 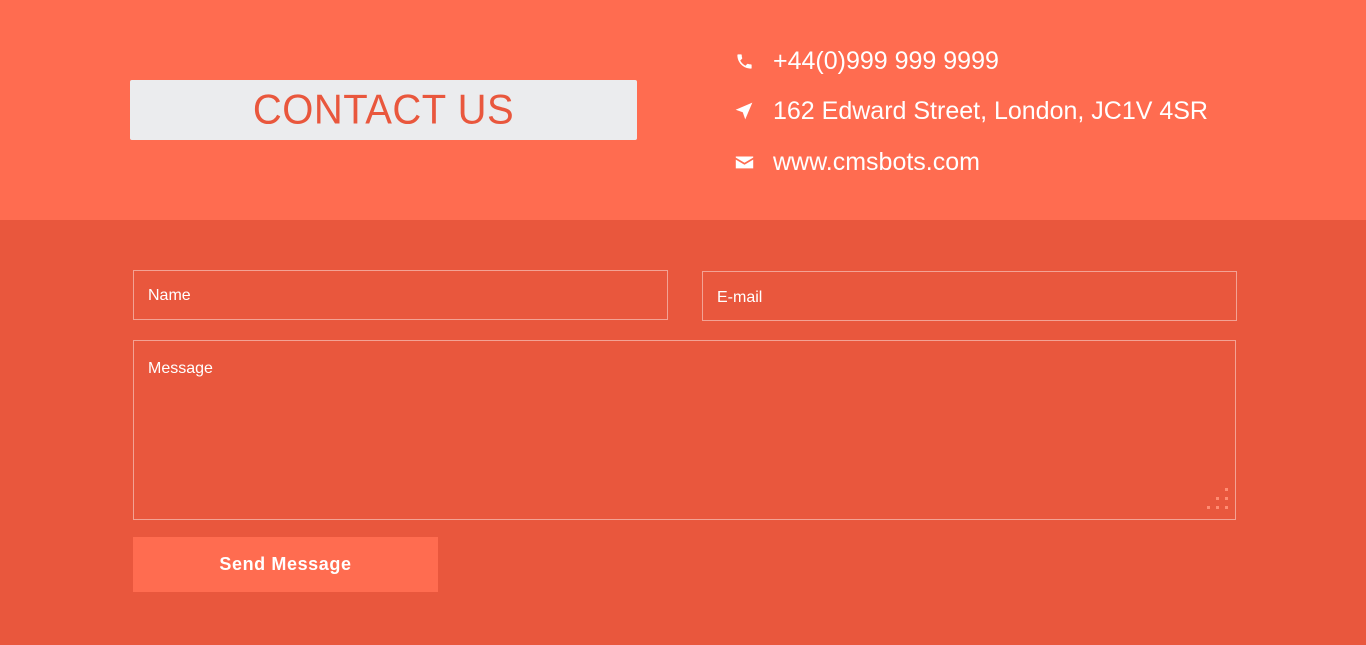 I want to click on email-field: E-mail, so click(x=969, y=296).